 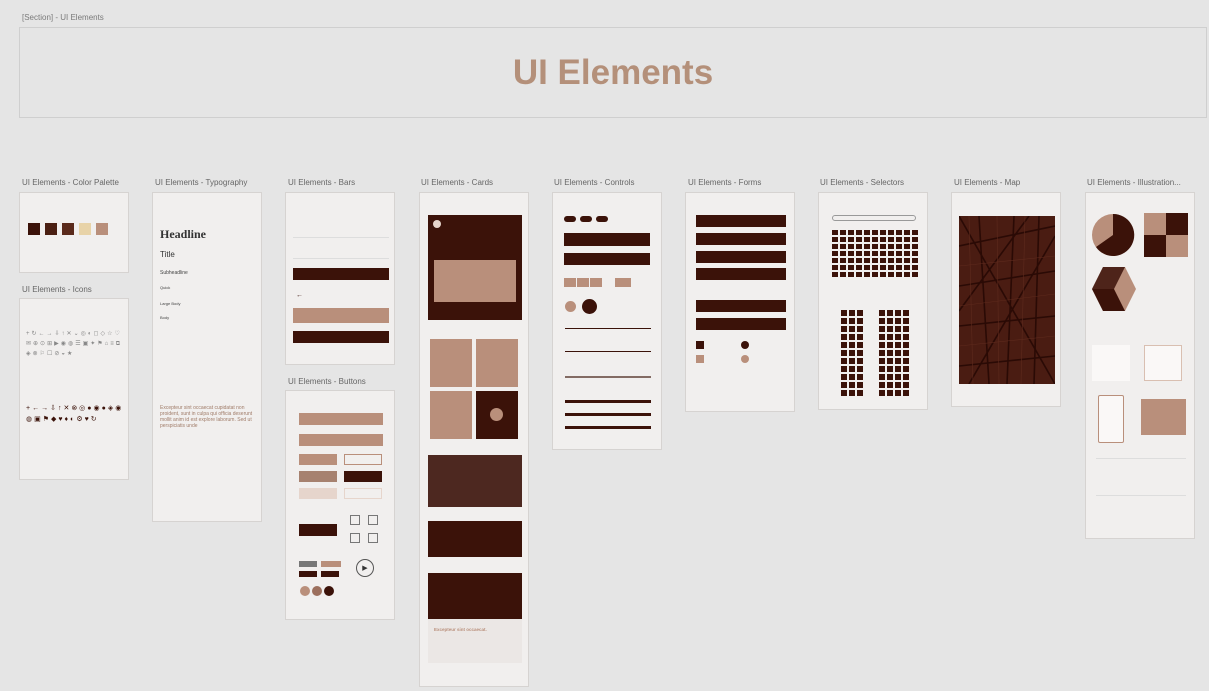 I want to click on arrow-button, so click(x=341, y=440).